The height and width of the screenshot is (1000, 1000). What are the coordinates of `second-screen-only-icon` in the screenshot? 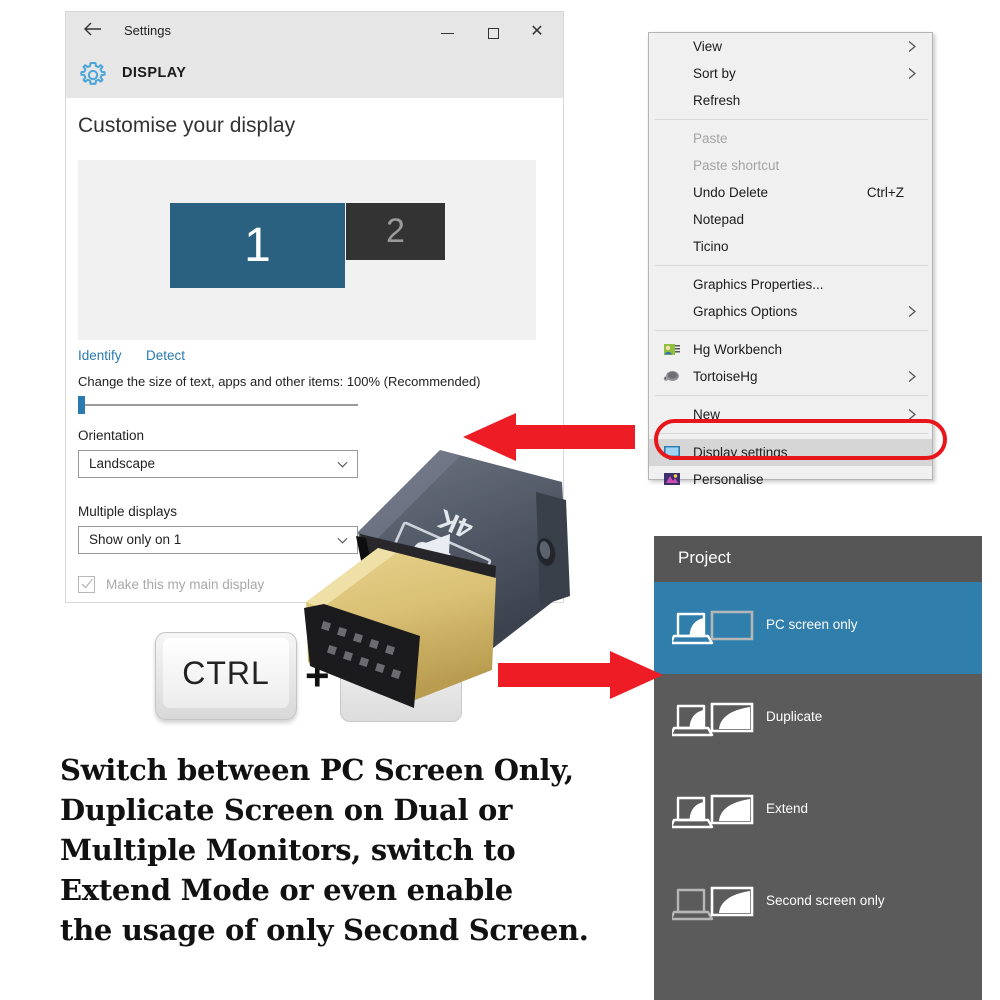 It's located at (713, 903).